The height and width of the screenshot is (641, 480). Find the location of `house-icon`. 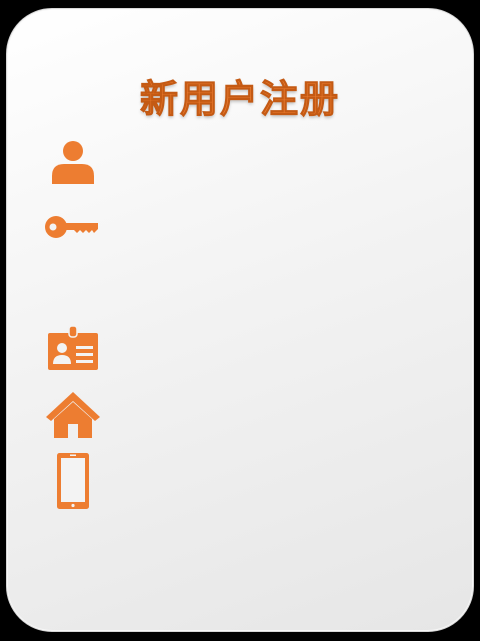

house-icon is located at coordinates (73, 415).